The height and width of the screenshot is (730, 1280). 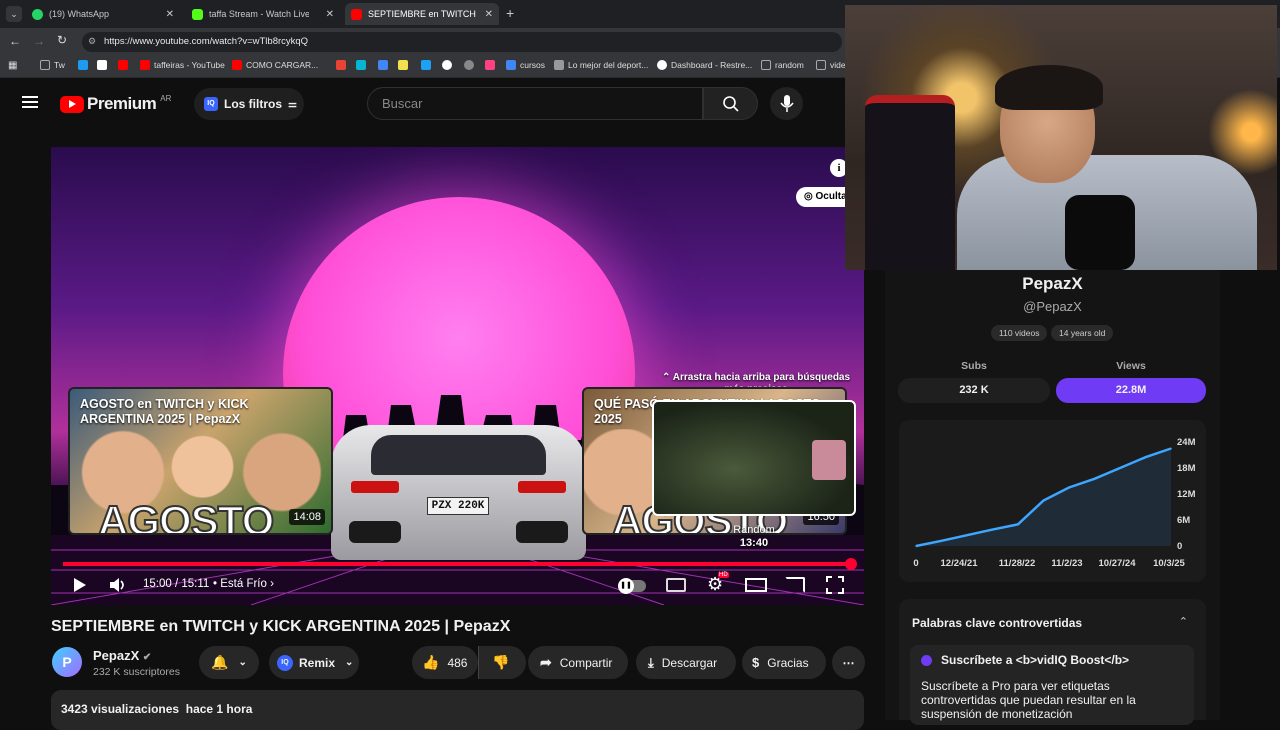 I want to click on voice-search-button, so click(x=786, y=103).